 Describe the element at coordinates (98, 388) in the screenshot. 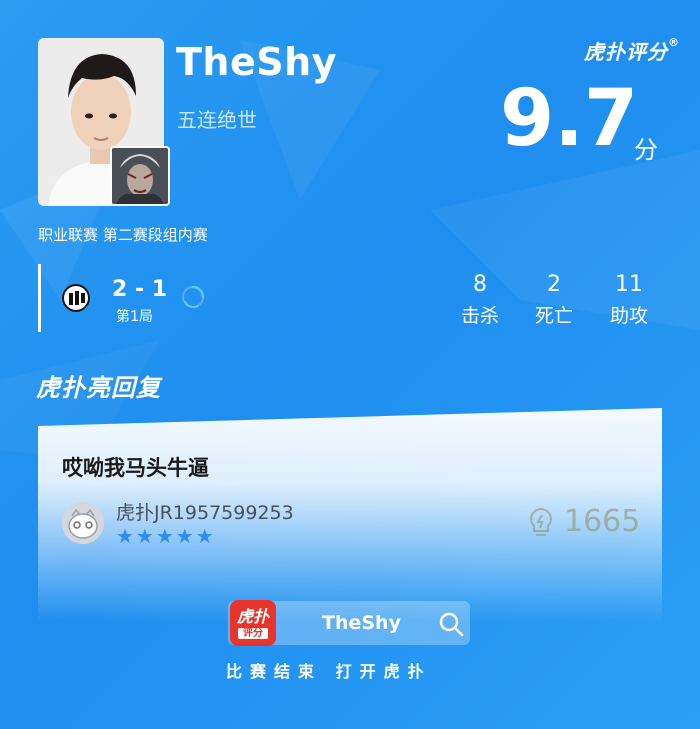

I see `section-logo: 虎扑亮回复` at that location.